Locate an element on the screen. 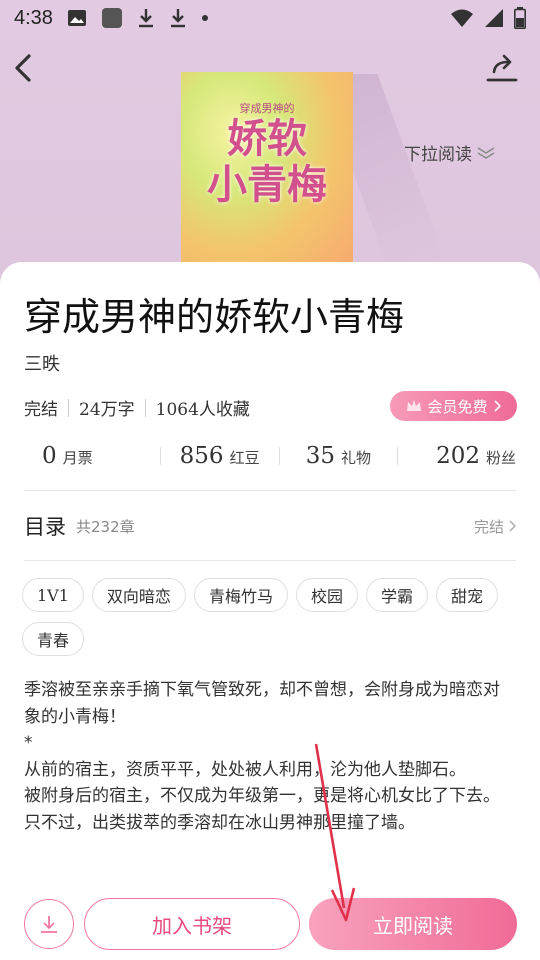 The height and width of the screenshot is (960, 540). stats-row: 0 月票 856 红豆 35 礼物 202 粉丝 is located at coordinates (270, 456).